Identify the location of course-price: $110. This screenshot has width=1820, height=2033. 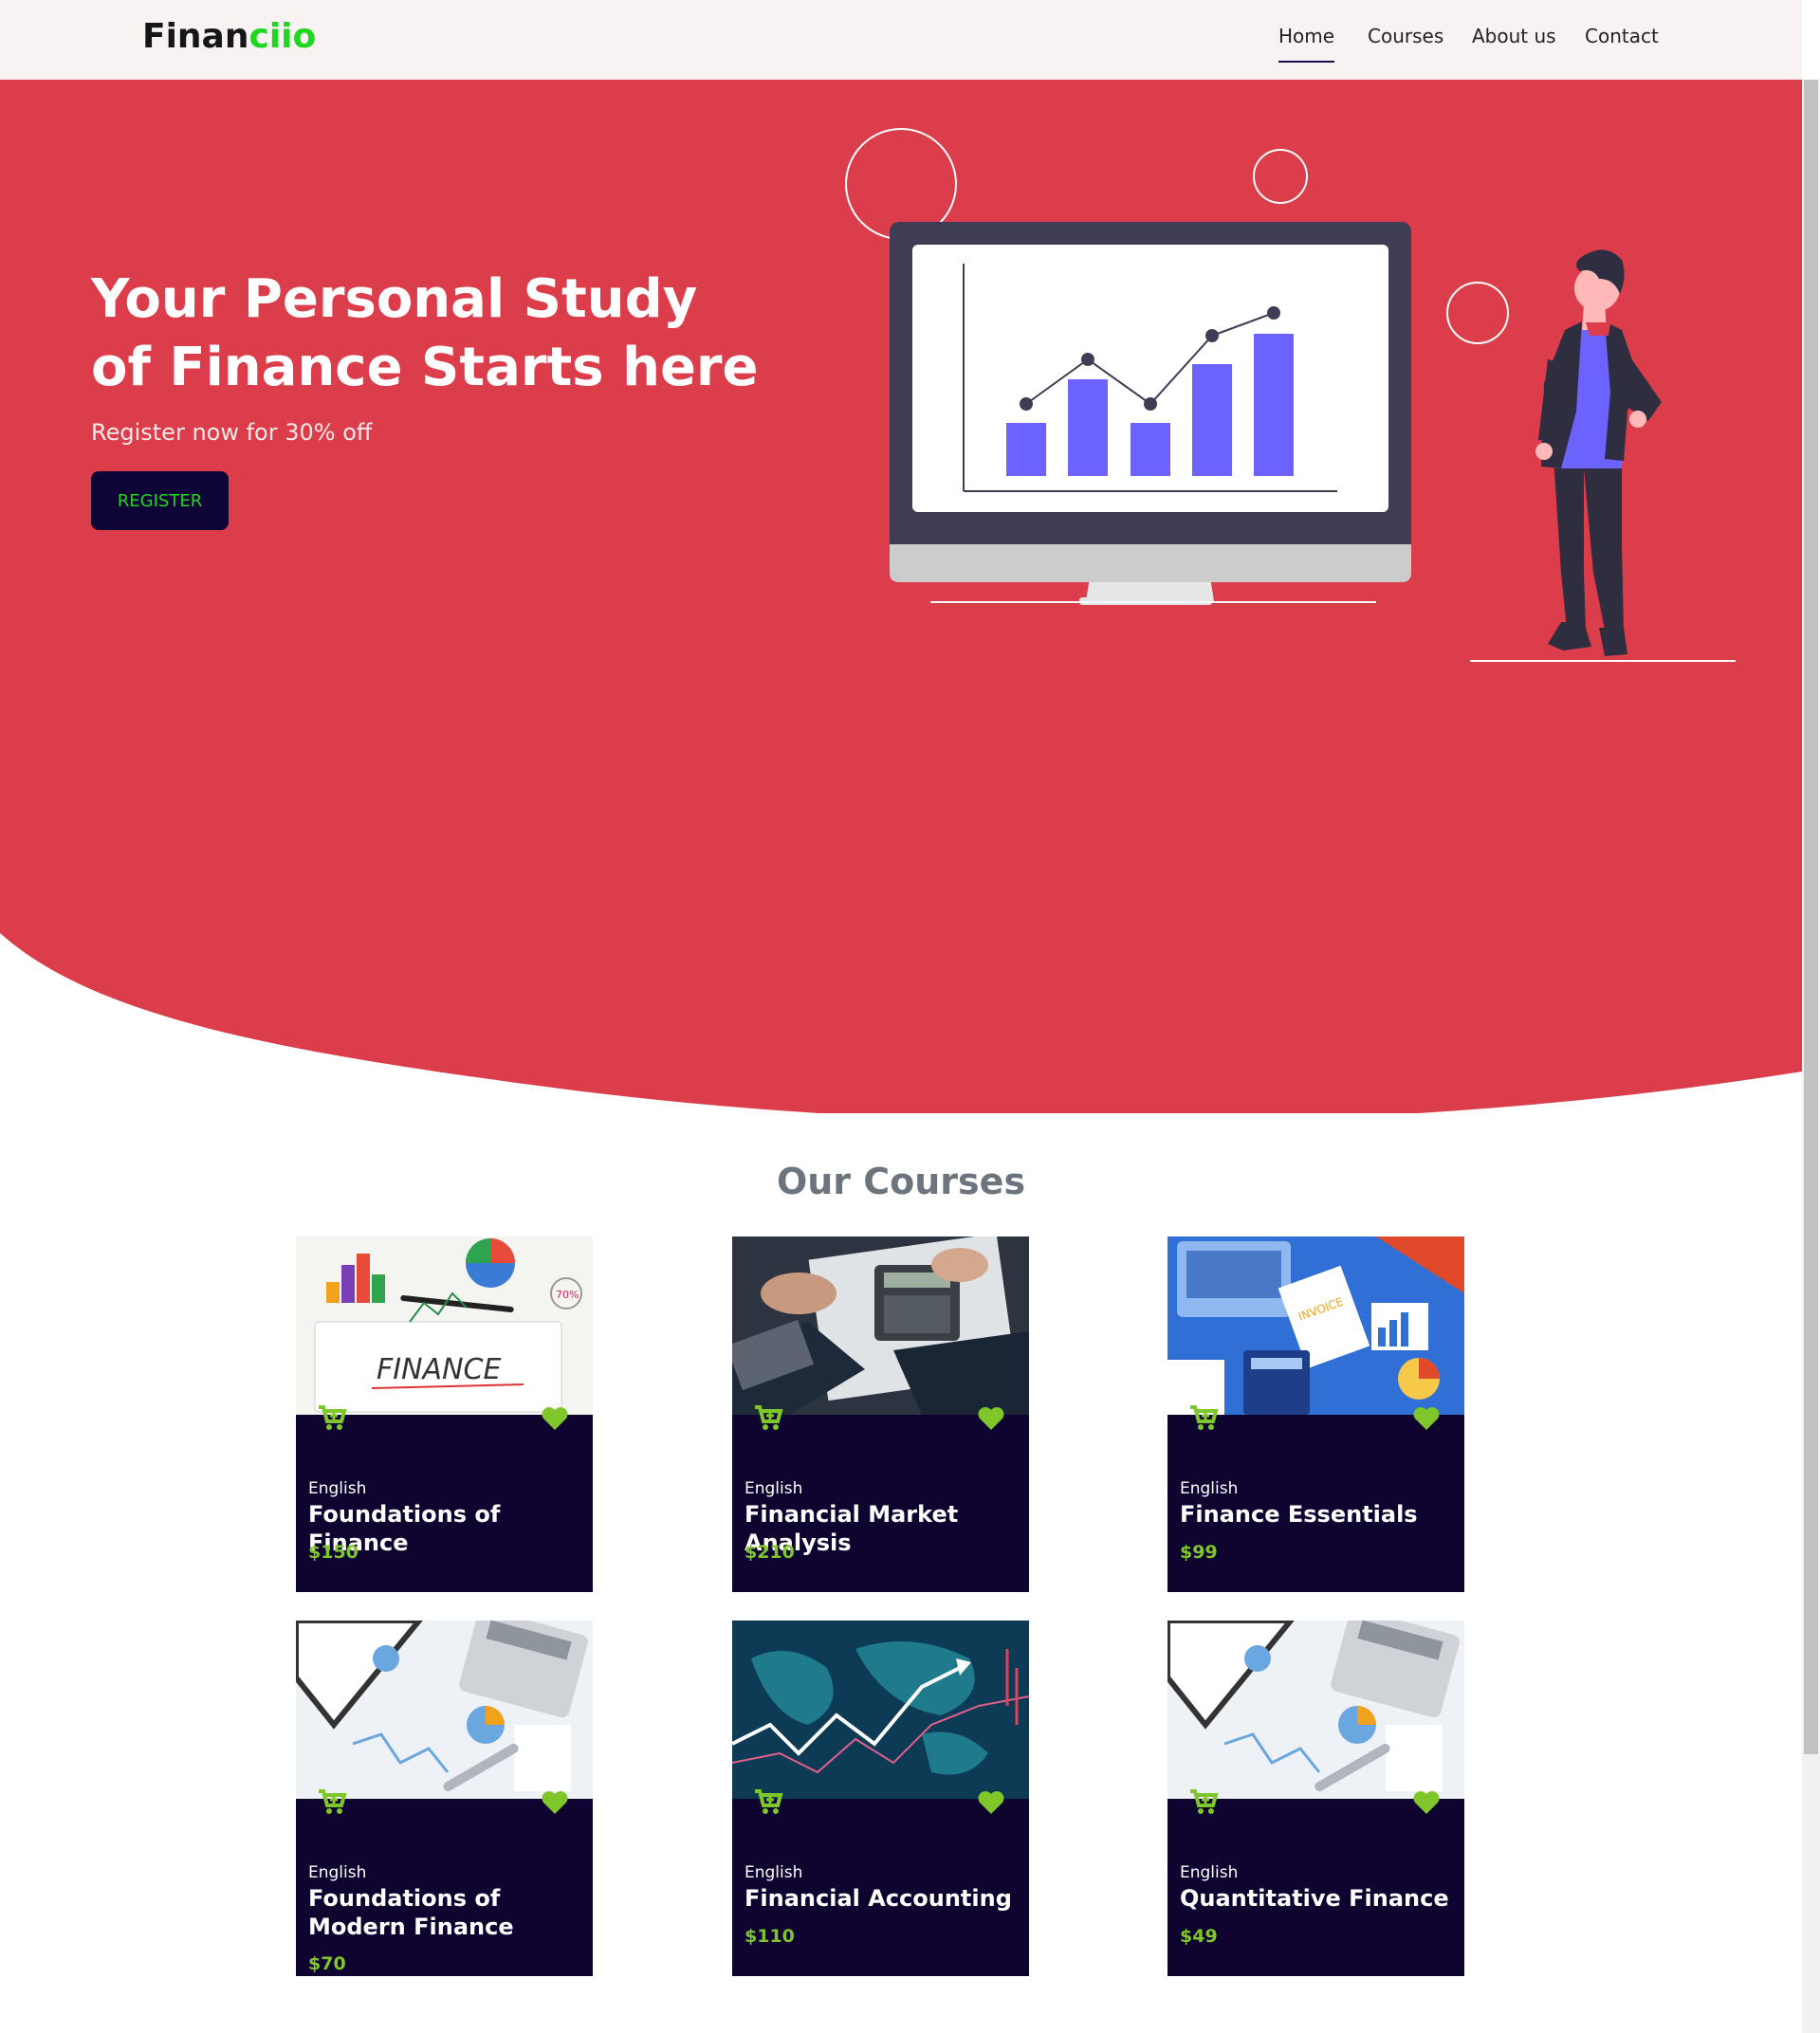
(770, 1936).